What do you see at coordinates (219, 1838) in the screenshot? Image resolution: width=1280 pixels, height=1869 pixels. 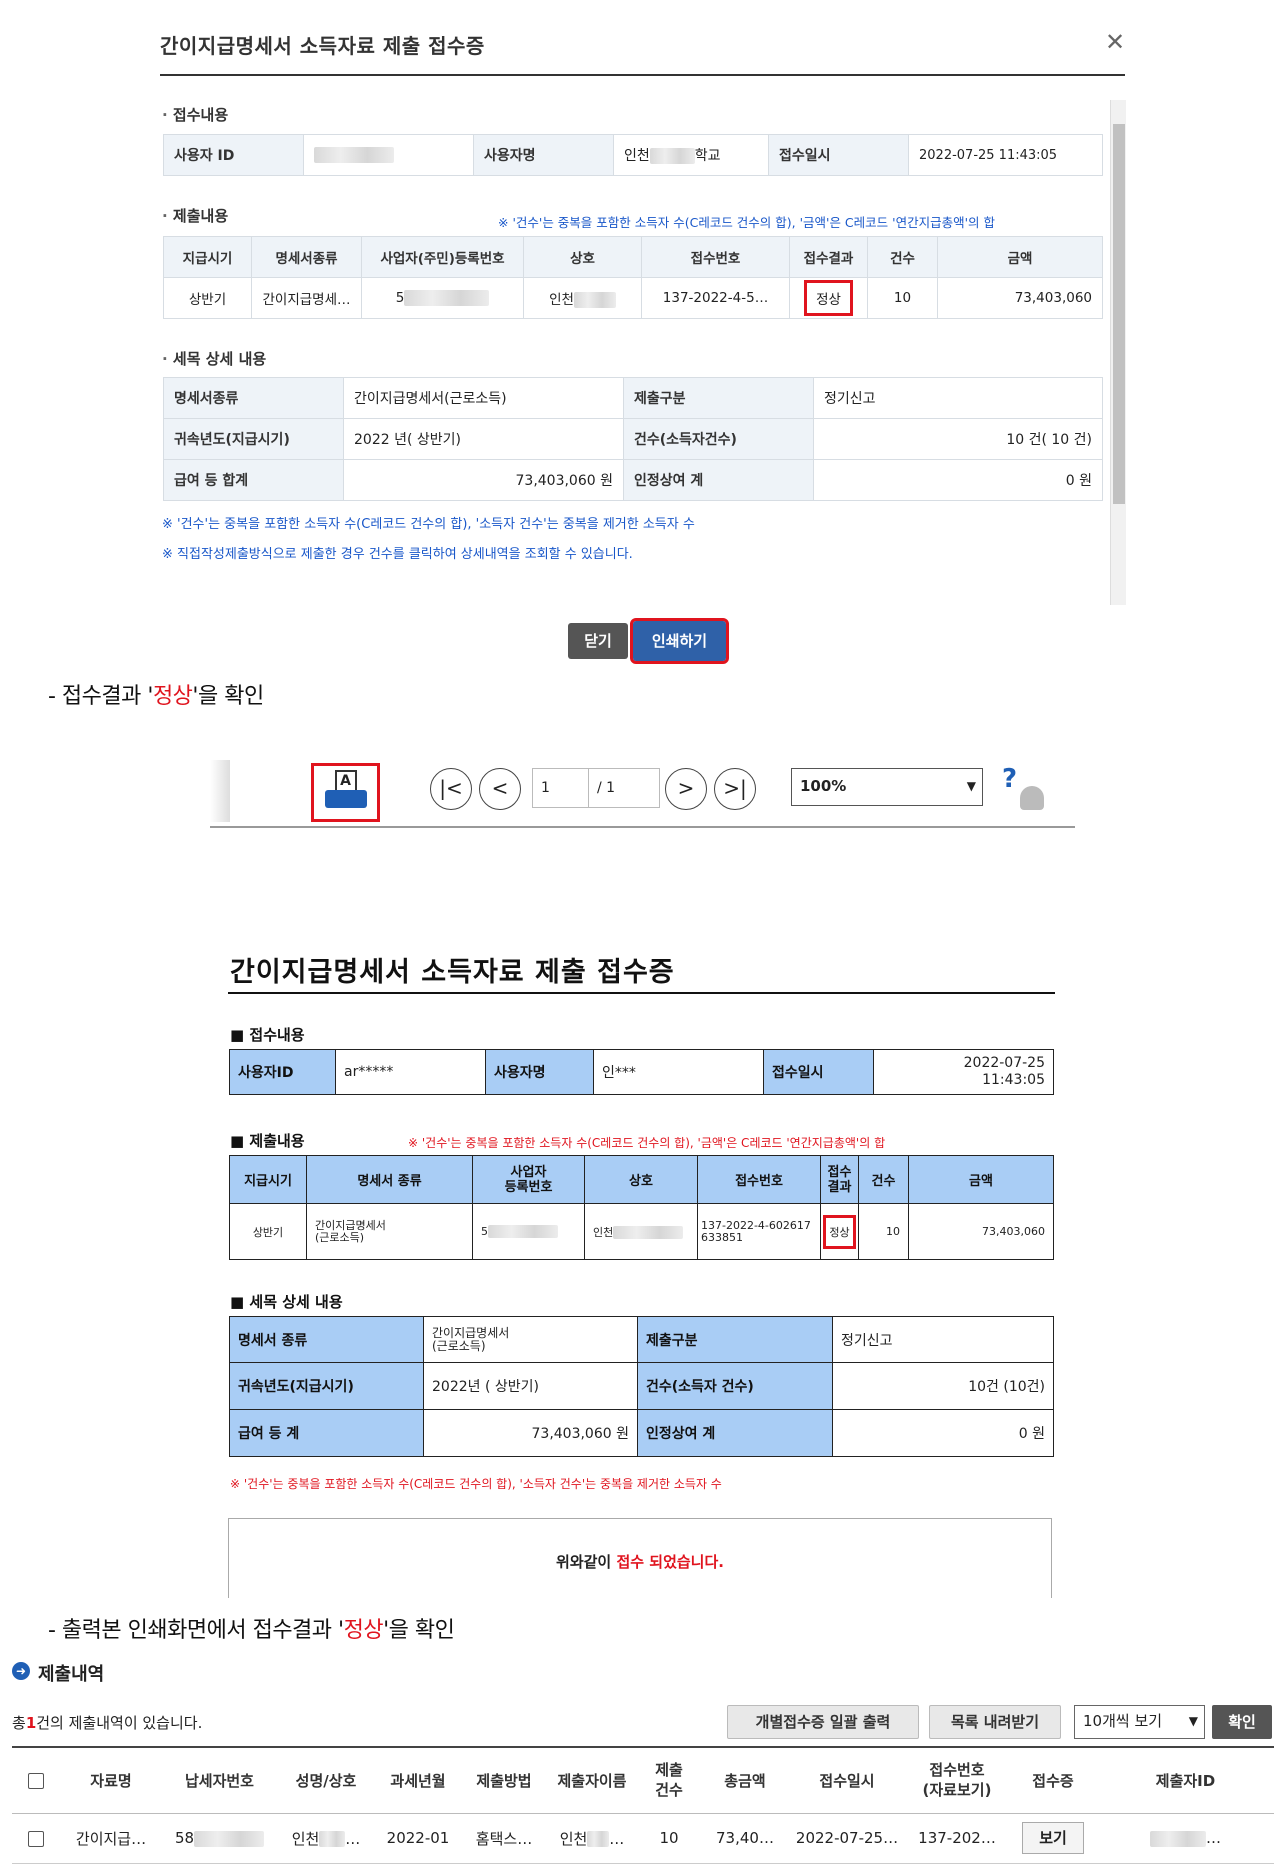 I see `row-taxno: 58` at bounding box center [219, 1838].